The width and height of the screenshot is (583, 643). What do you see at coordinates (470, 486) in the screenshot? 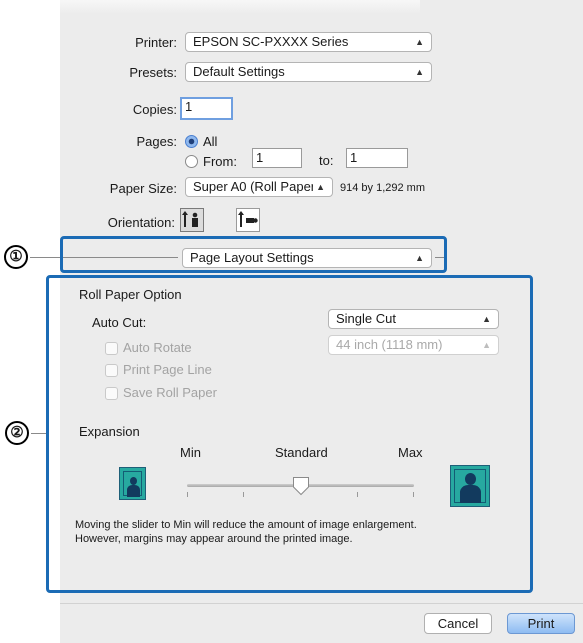
I see `large-image-icon` at bounding box center [470, 486].